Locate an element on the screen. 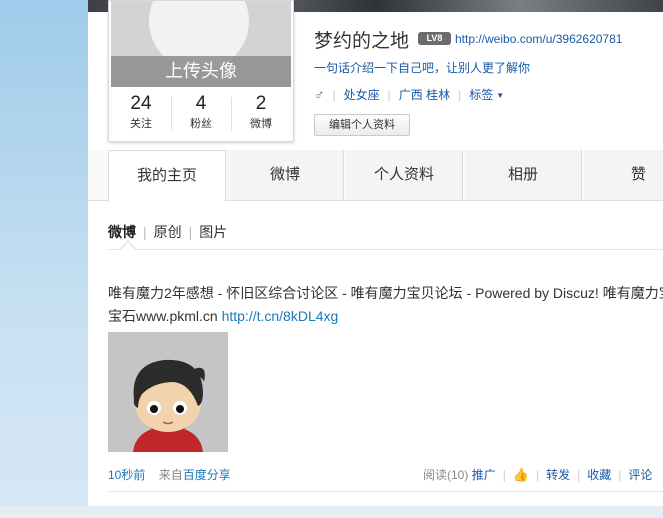  profile-meta: ♂ | 处女座 | 广西 桂林 | 标签 ▼ is located at coordinates (409, 94).